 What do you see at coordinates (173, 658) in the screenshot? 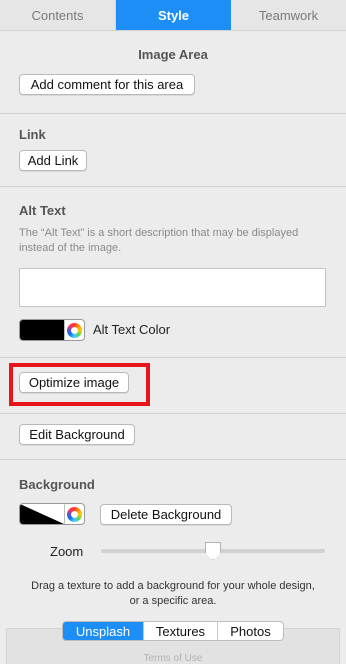
I see `terms-of-use-link: Terms of Use` at bounding box center [173, 658].